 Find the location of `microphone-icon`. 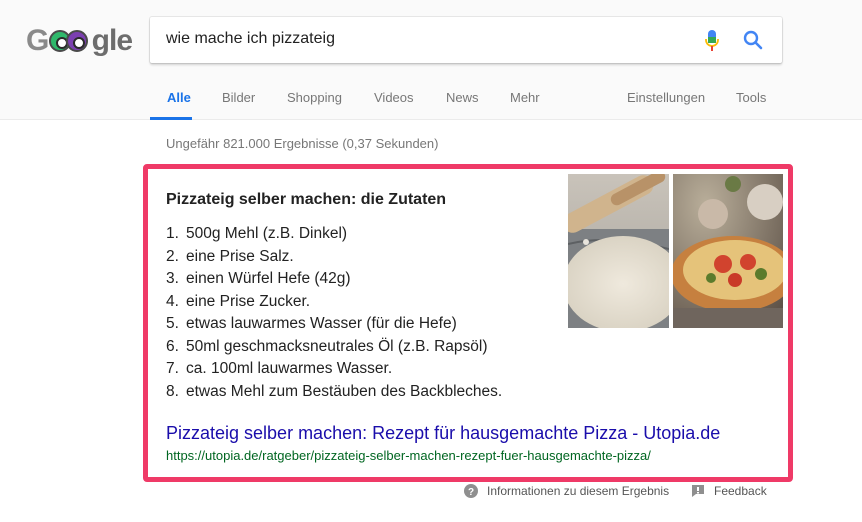

microphone-icon is located at coordinates (712, 41).